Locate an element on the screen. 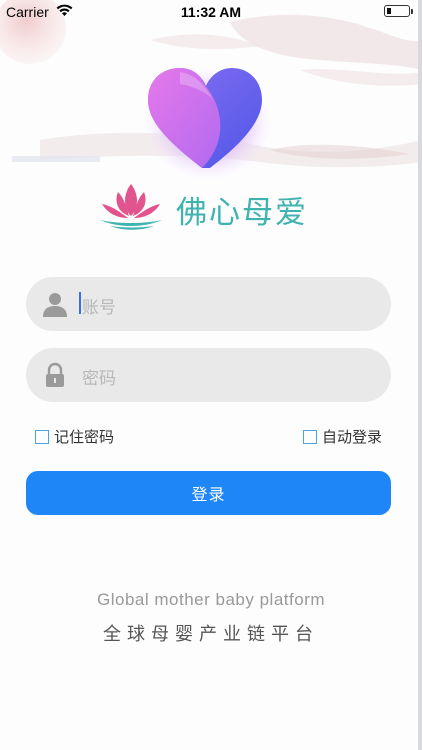 The height and width of the screenshot is (750, 422). status-bar: Carrier 11:32 AM is located at coordinates (211, 12).